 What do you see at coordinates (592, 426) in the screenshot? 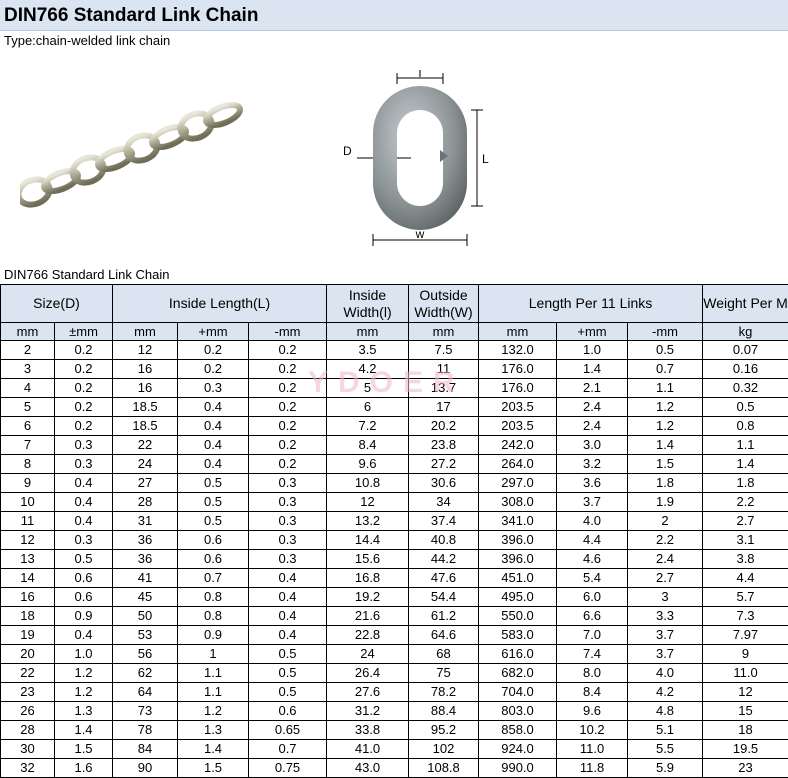
I see `table-cell: 2.4` at bounding box center [592, 426].